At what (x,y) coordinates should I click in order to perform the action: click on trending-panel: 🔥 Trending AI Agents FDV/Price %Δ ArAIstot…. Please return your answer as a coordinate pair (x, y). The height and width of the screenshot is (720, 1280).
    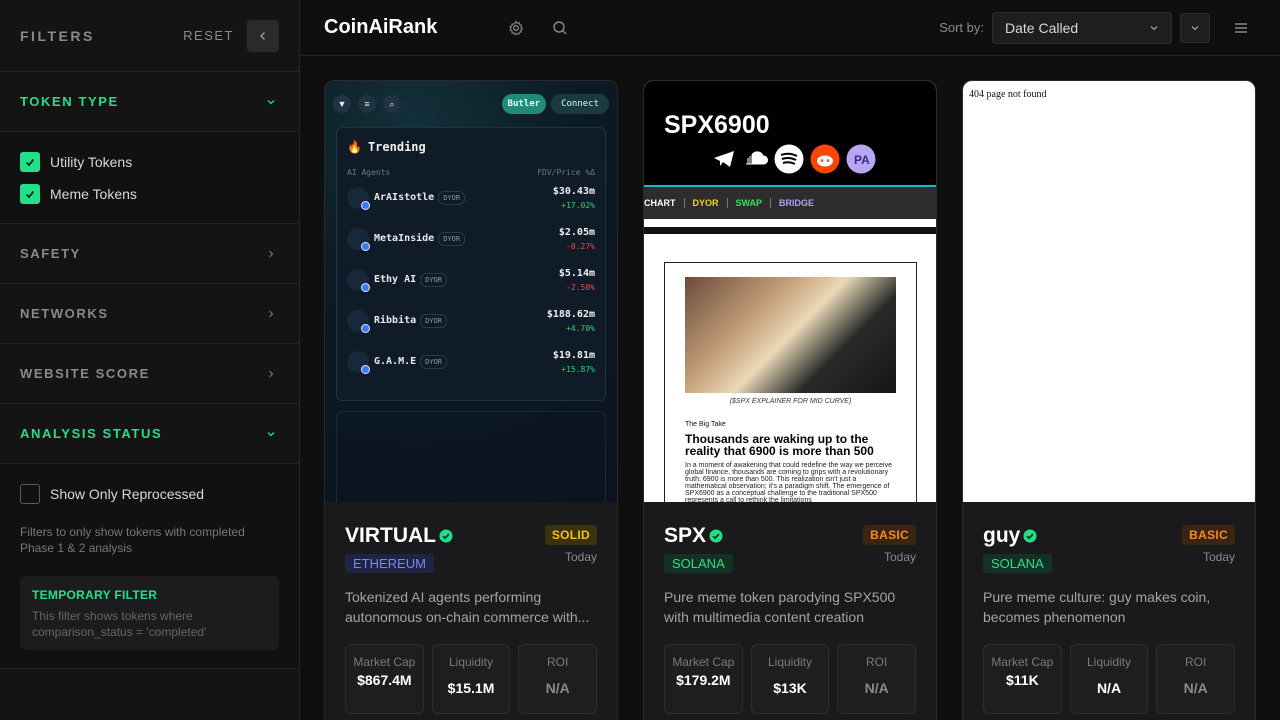
    Looking at the image, I should click on (471, 264).